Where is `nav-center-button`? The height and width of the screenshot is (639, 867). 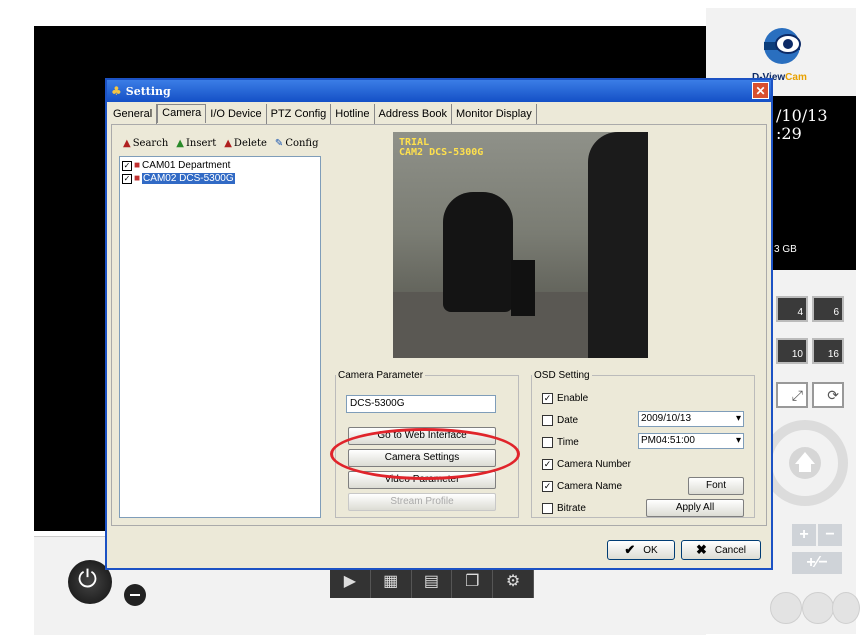 nav-center-button is located at coordinates (818, 608).